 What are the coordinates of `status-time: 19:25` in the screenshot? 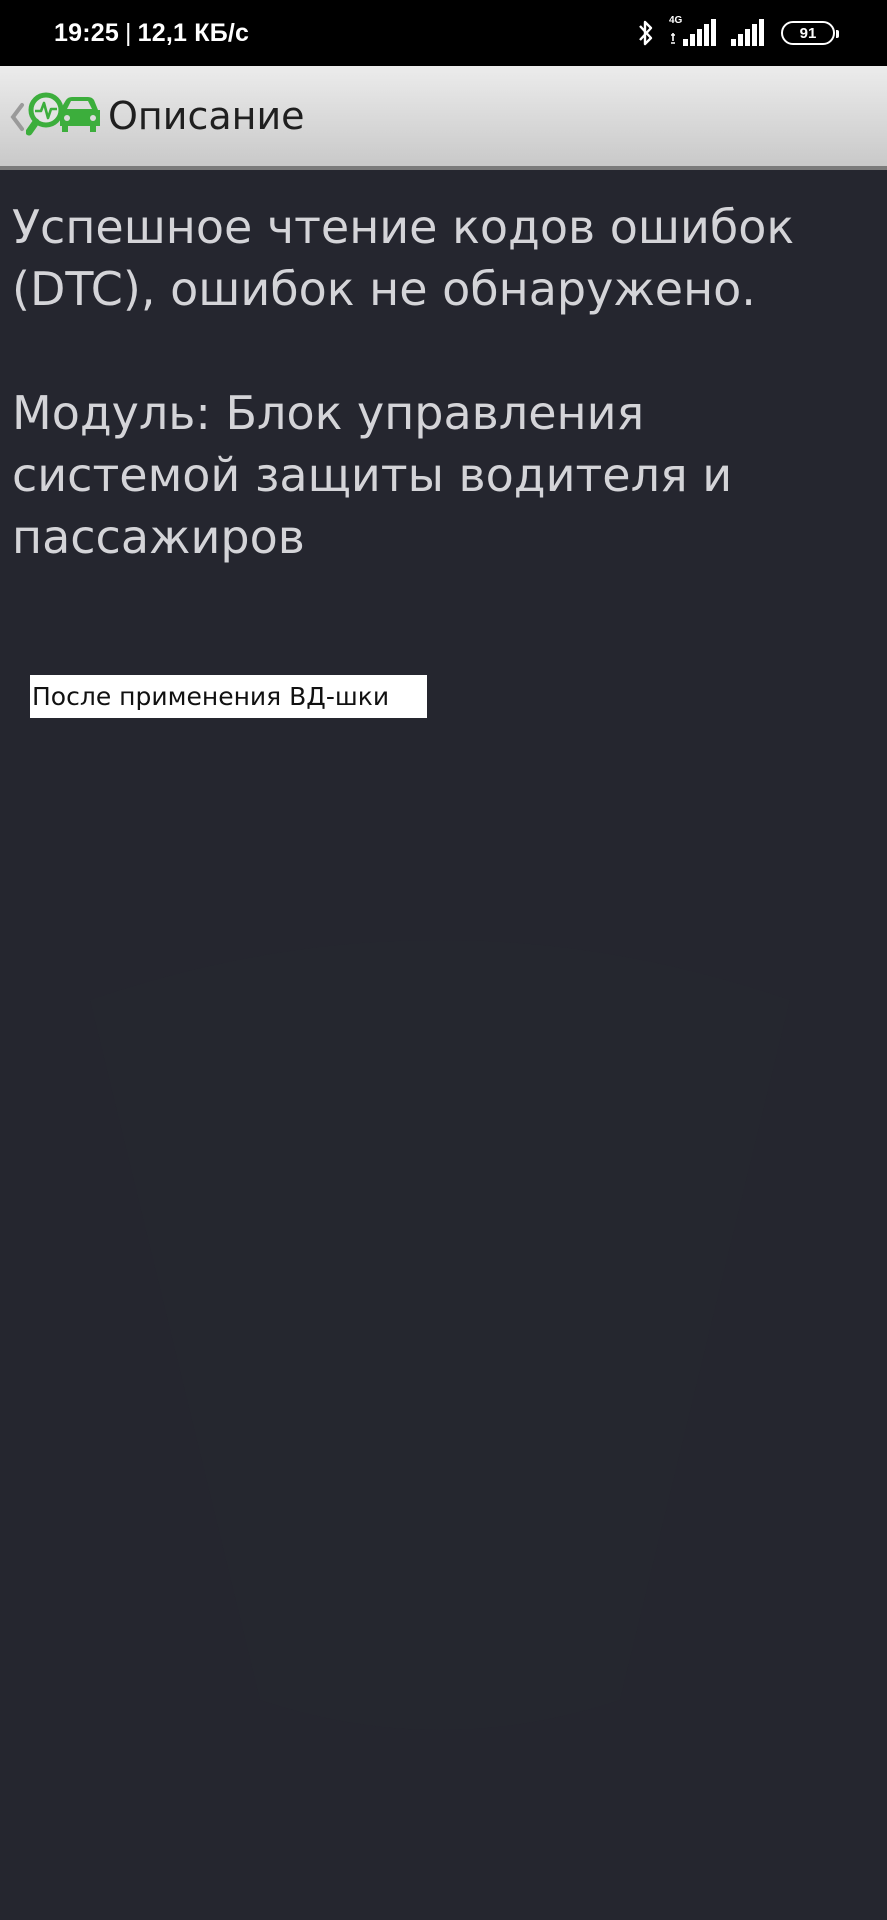 It's located at (86, 32).